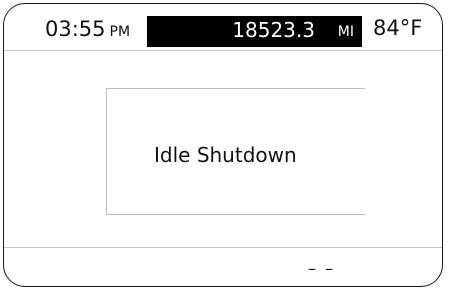 This screenshot has width=449, height=291. What do you see at coordinates (322, 268) in the screenshot?
I see `footer-indicator: – –` at bounding box center [322, 268].